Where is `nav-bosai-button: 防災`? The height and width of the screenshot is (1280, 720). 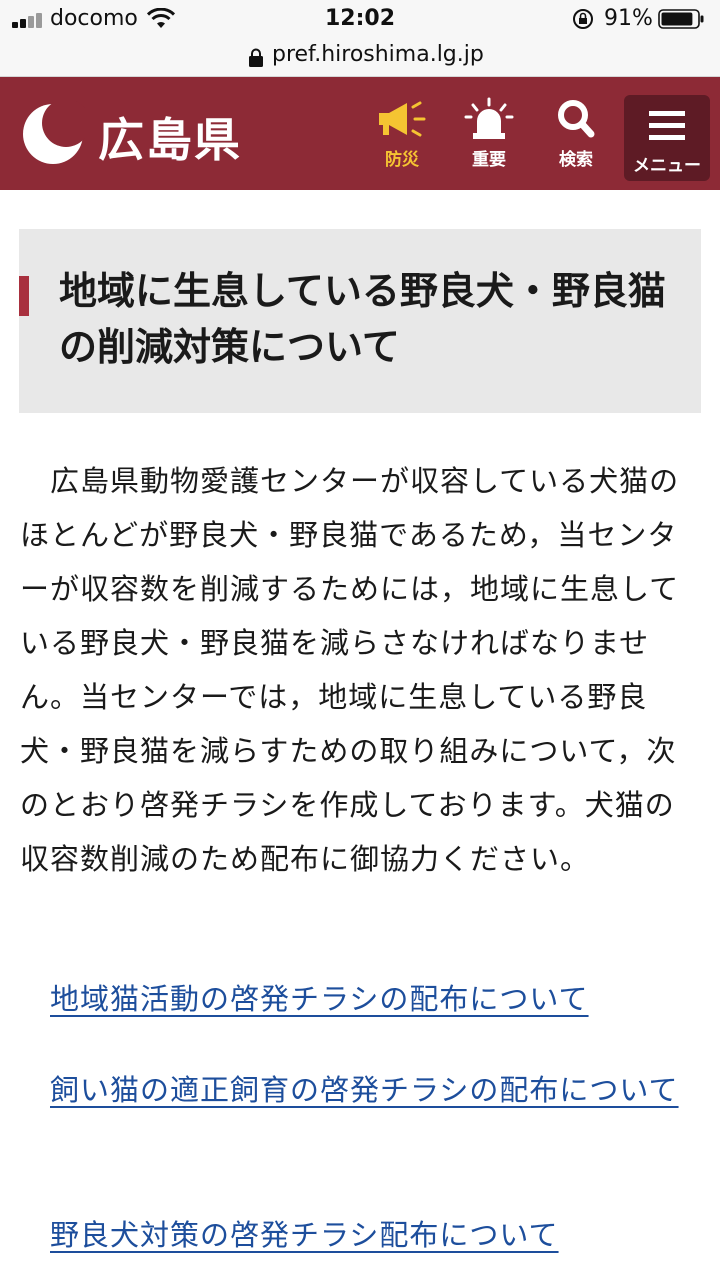 nav-bosai-button: 防災 is located at coordinates (402, 137).